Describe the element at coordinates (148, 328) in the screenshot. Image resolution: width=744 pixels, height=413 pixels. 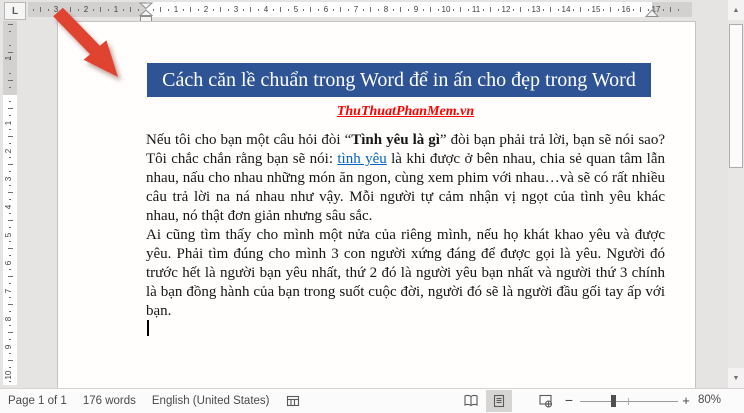
I see `text-cursor` at that location.